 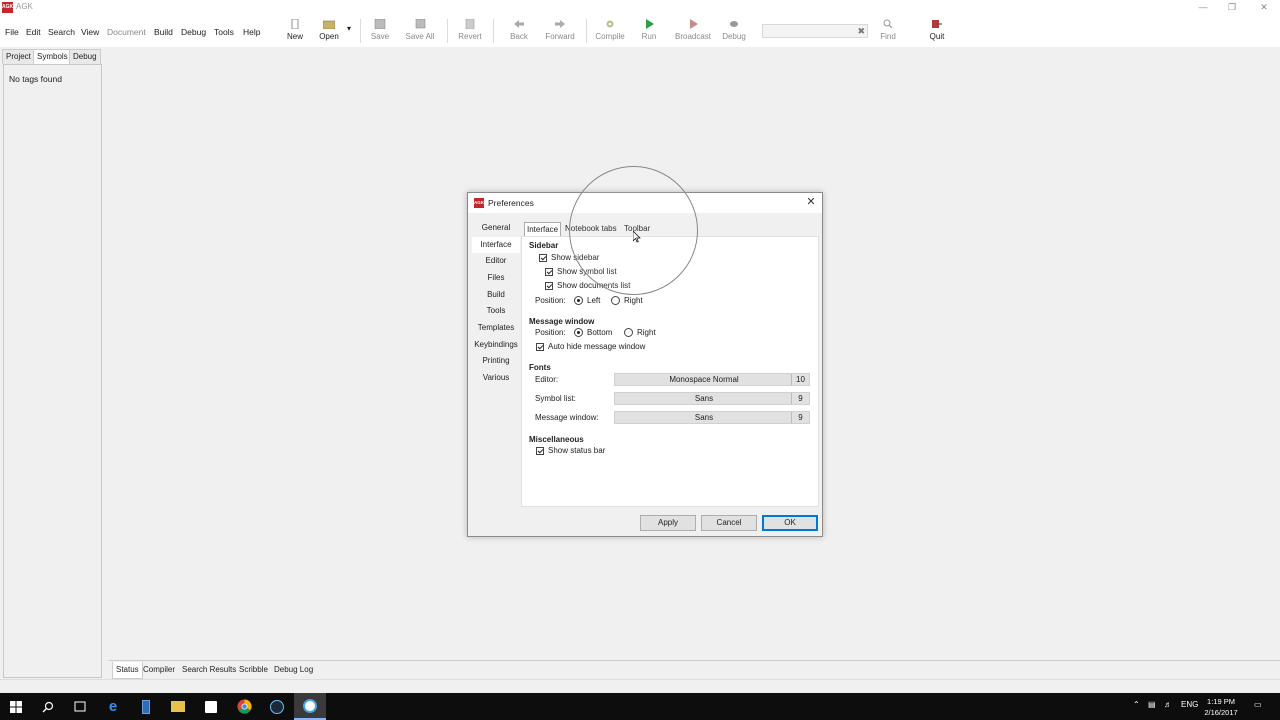 What do you see at coordinates (251, 32) in the screenshot?
I see `menu-help: Help` at bounding box center [251, 32].